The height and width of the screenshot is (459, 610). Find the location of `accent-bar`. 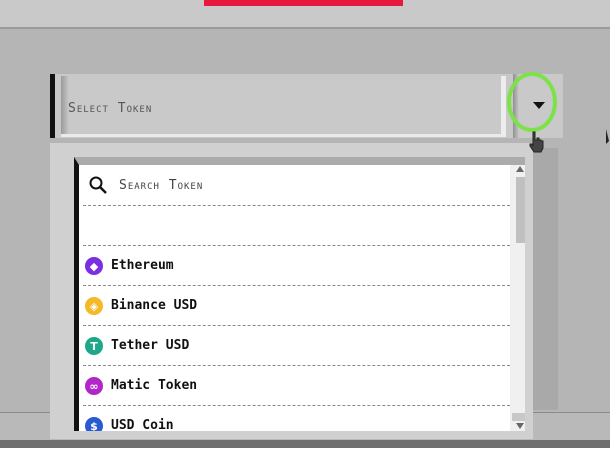

accent-bar is located at coordinates (303, 3).